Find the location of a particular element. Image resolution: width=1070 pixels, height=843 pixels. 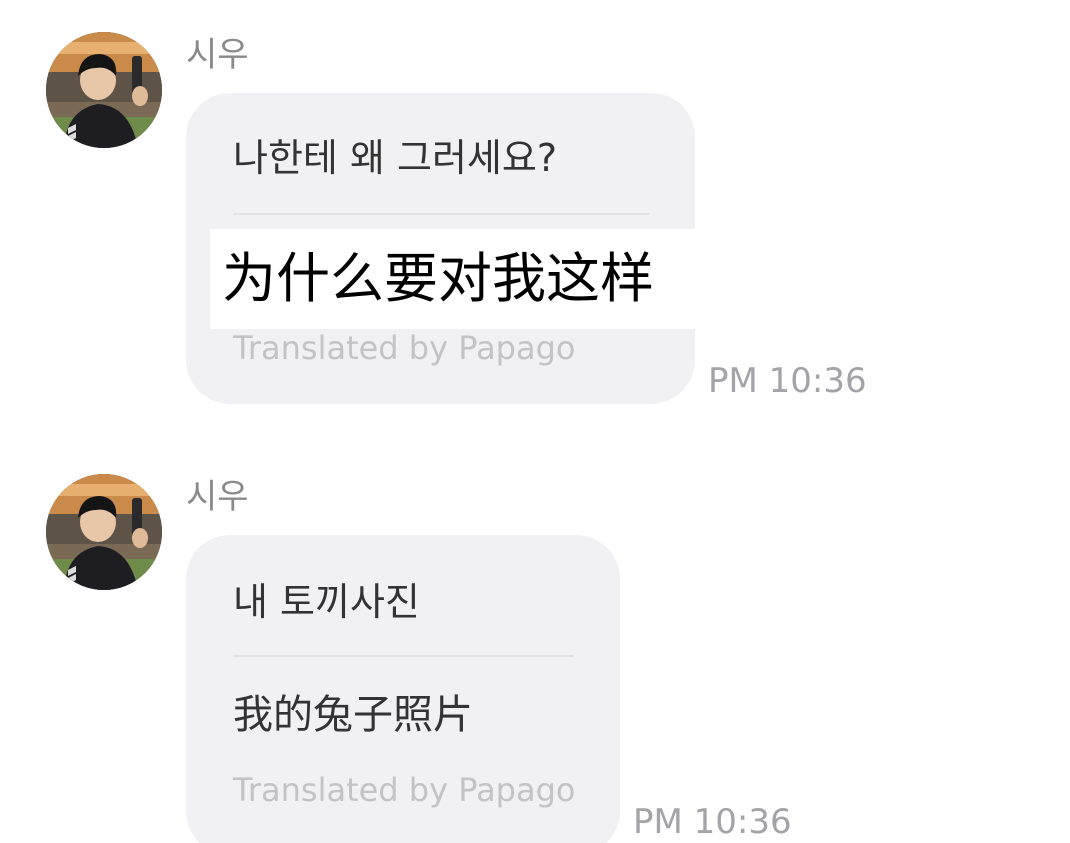

translated-text: 我的兔子照片 is located at coordinates (353, 715).